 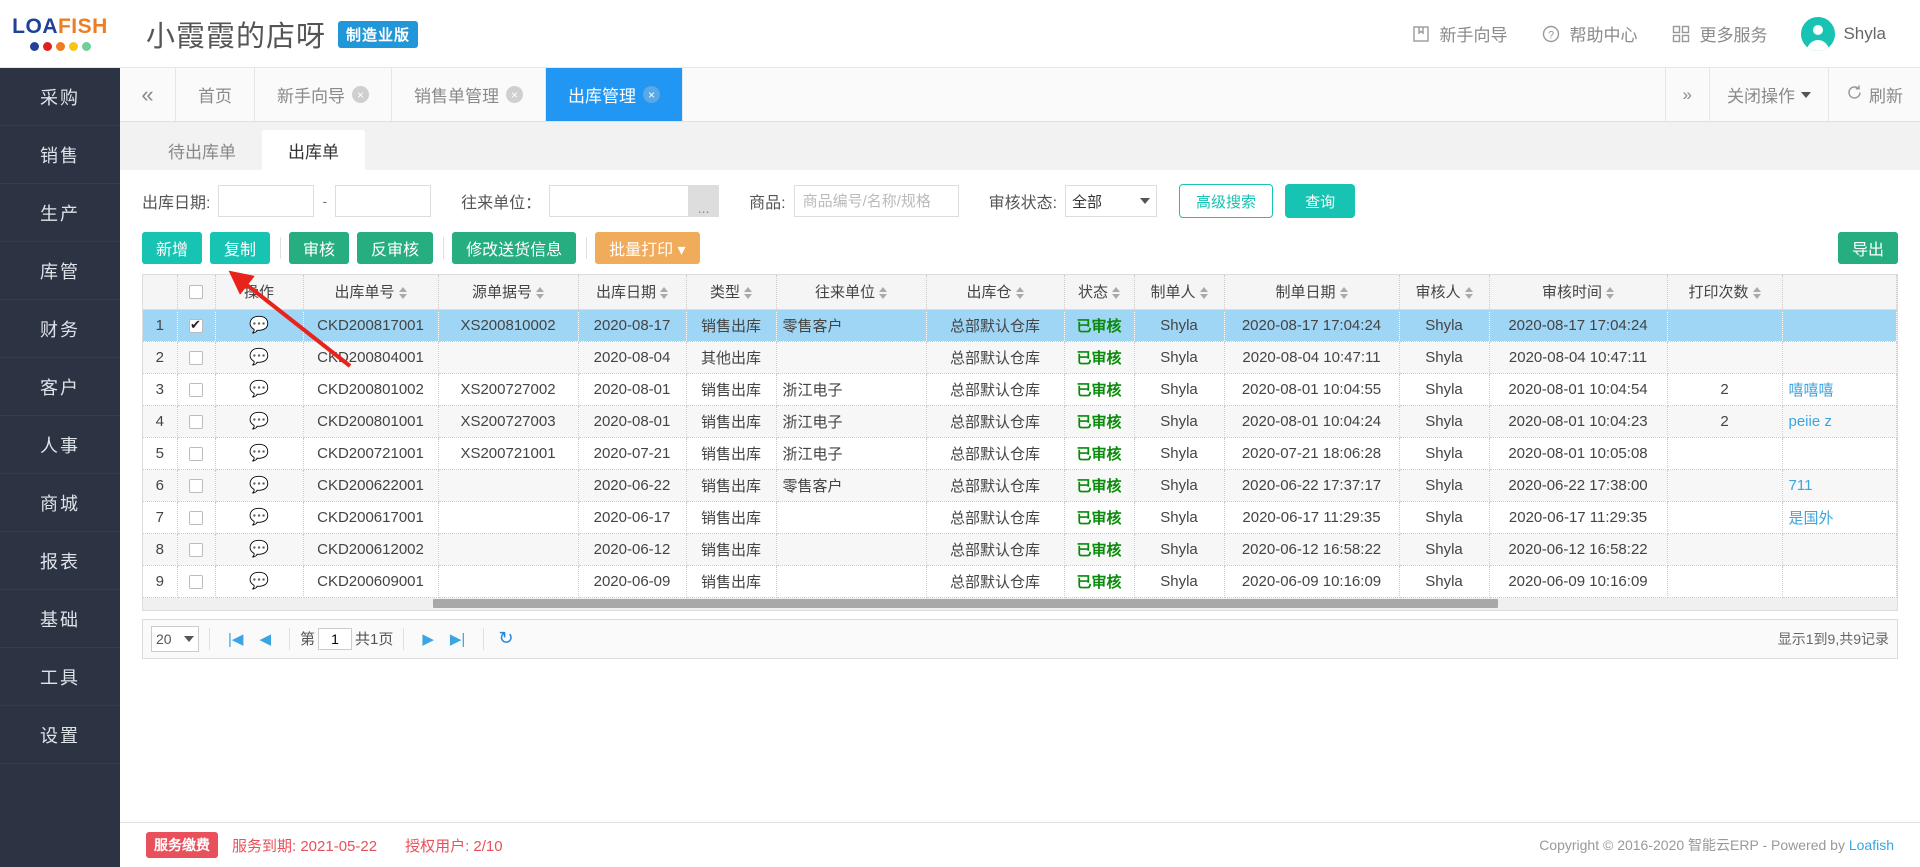 What do you see at coordinates (505, 638) in the screenshot?
I see `pagination-refresh-icon: ↻` at bounding box center [505, 638].